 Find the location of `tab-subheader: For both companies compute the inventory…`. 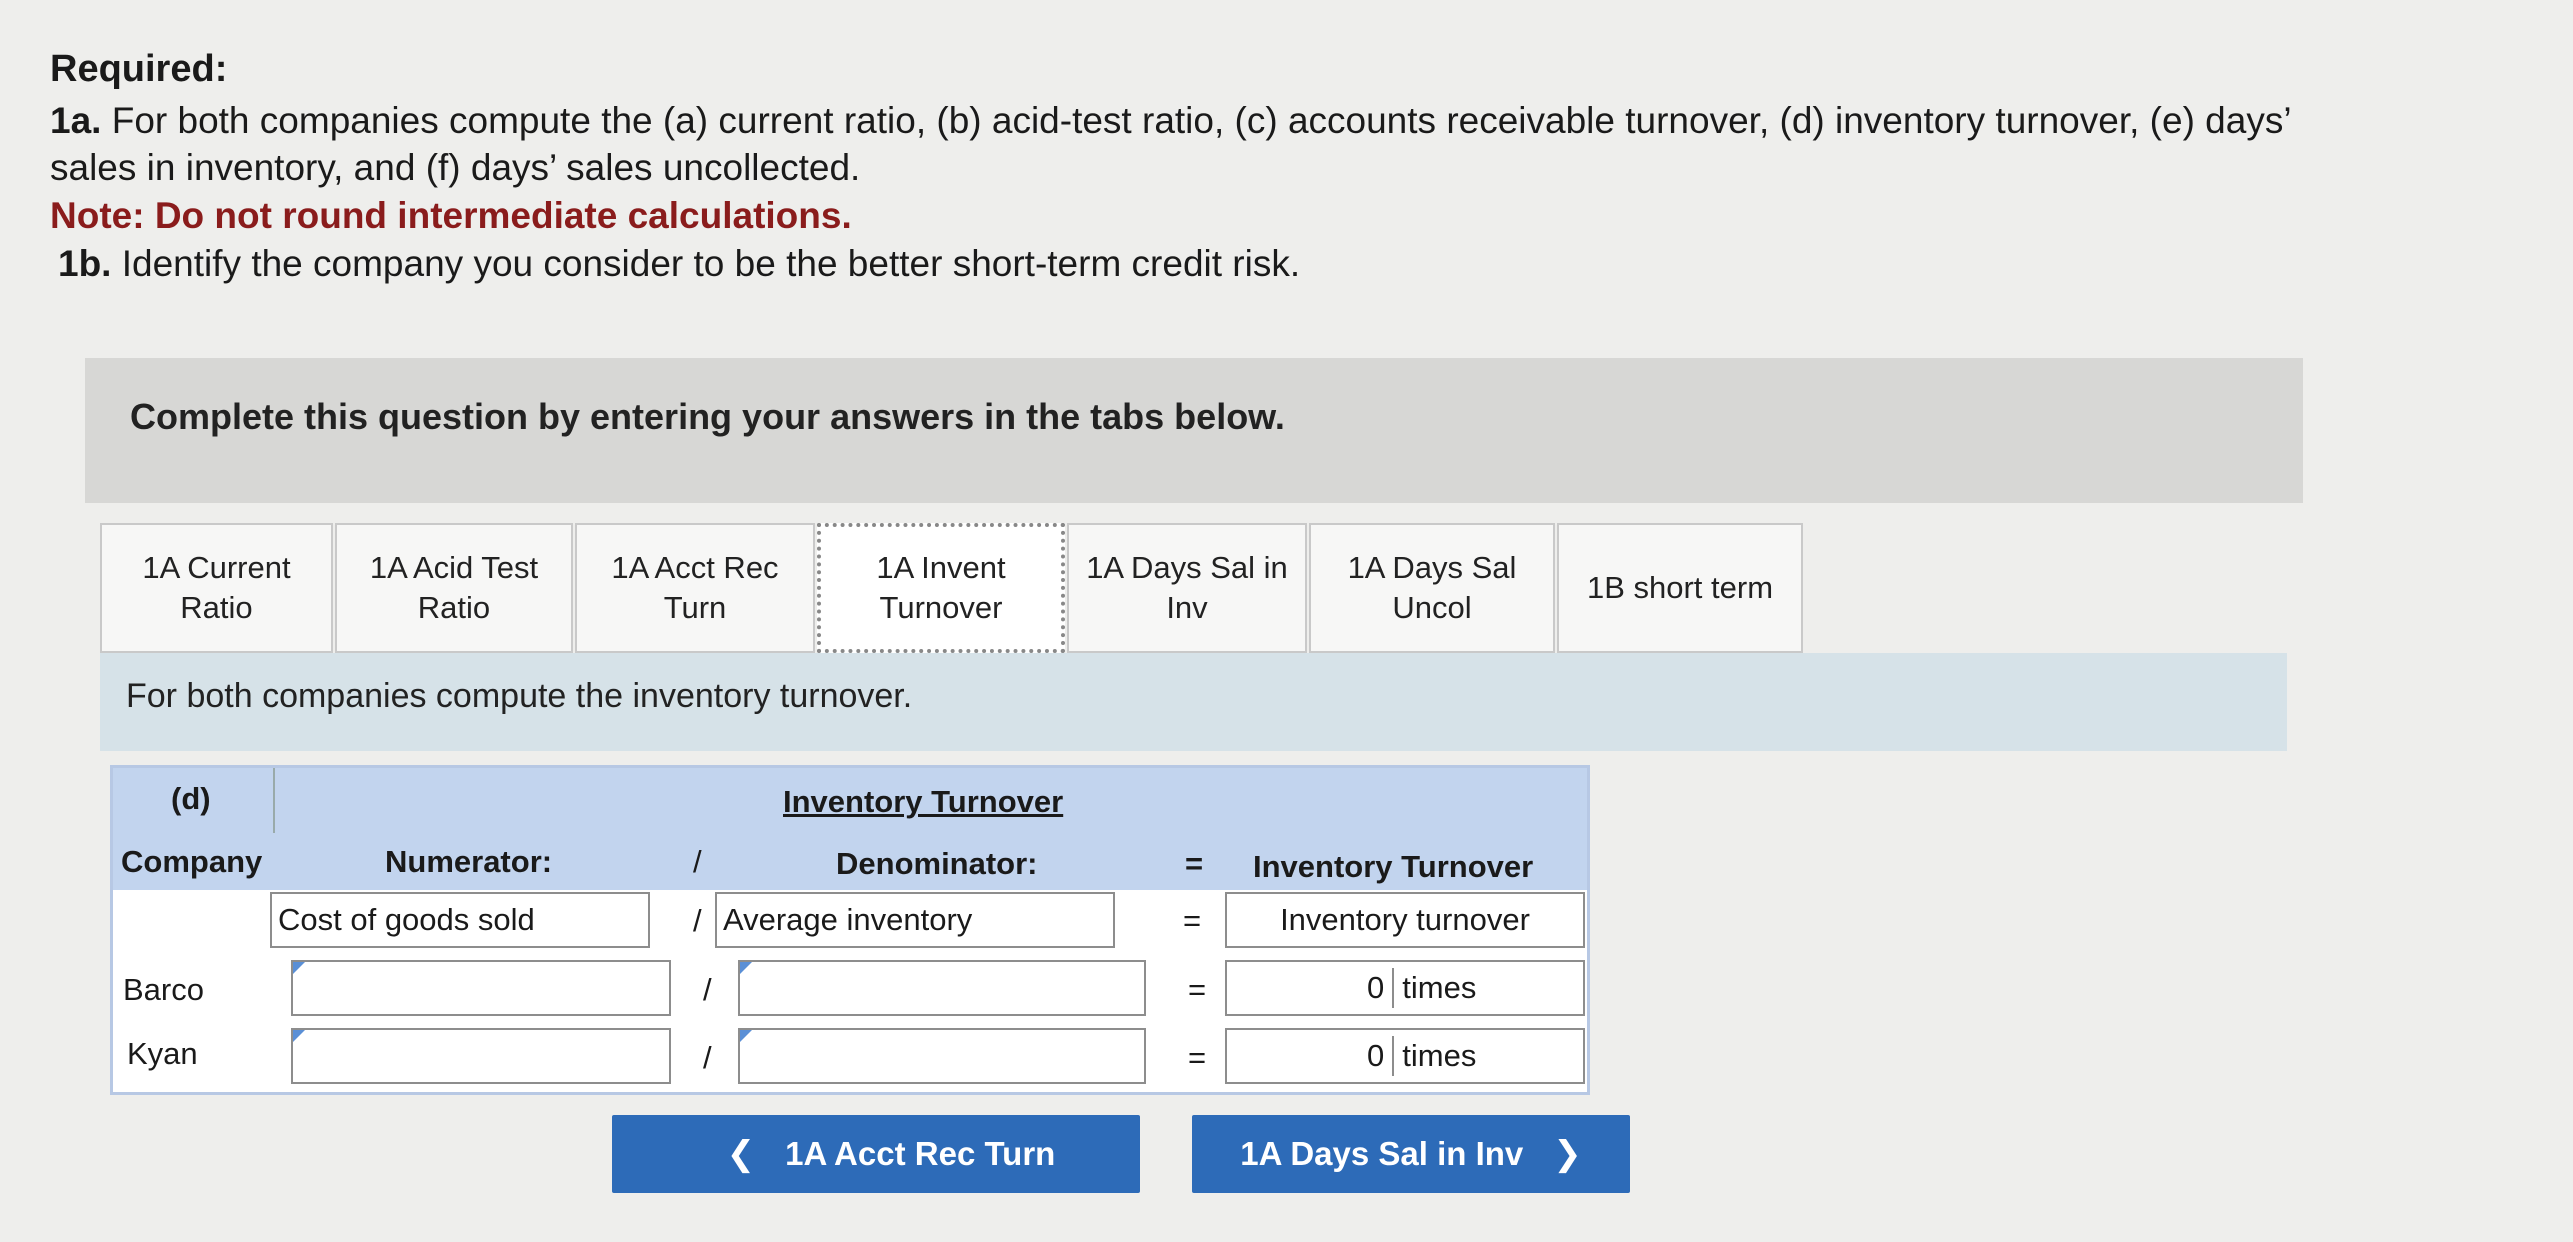

tab-subheader: For both companies compute the inventory… is located at coordinates (1193, 702).